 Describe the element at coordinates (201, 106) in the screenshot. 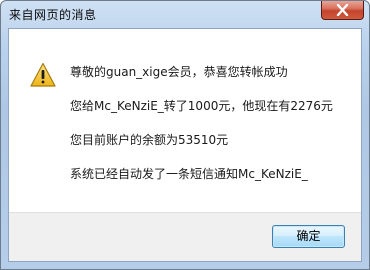

I see `message-line-2: 您给Mc_KeNziE_转了1000元，他现在有2276元` at that location.